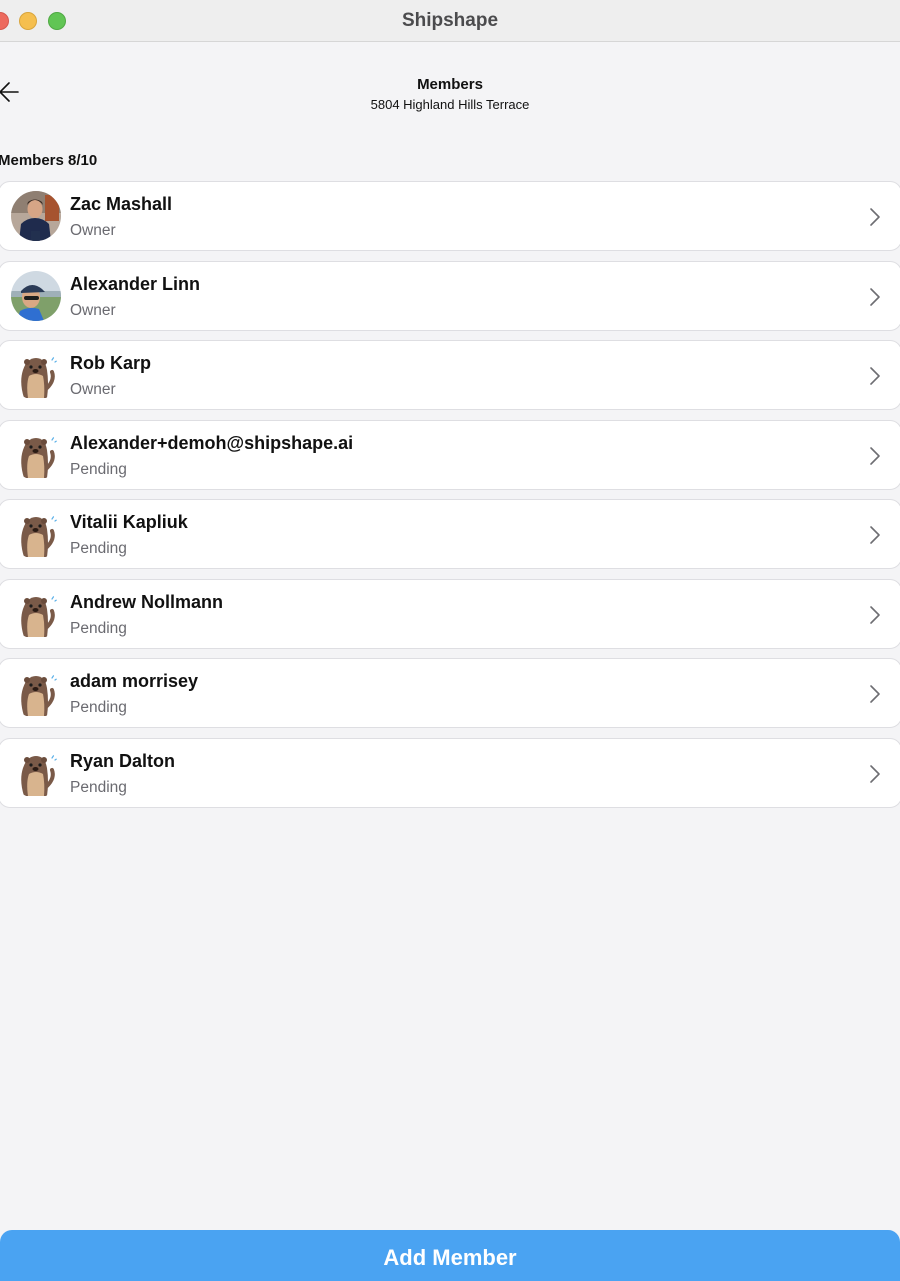  Describe the element at coordinates (450, 104) in the screenshot. I see `property-address: 5804 Highland Hills Terrace` at that location.